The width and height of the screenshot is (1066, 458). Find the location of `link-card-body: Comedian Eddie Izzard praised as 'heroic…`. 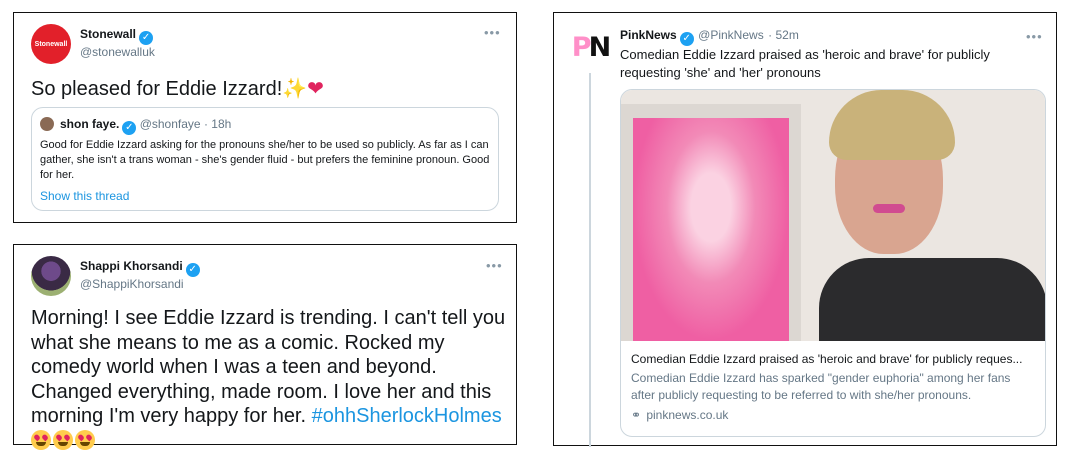

link-card-body: Comedian Eddie Izzard praised as 'heroic… is located at coordinates (833, 381).